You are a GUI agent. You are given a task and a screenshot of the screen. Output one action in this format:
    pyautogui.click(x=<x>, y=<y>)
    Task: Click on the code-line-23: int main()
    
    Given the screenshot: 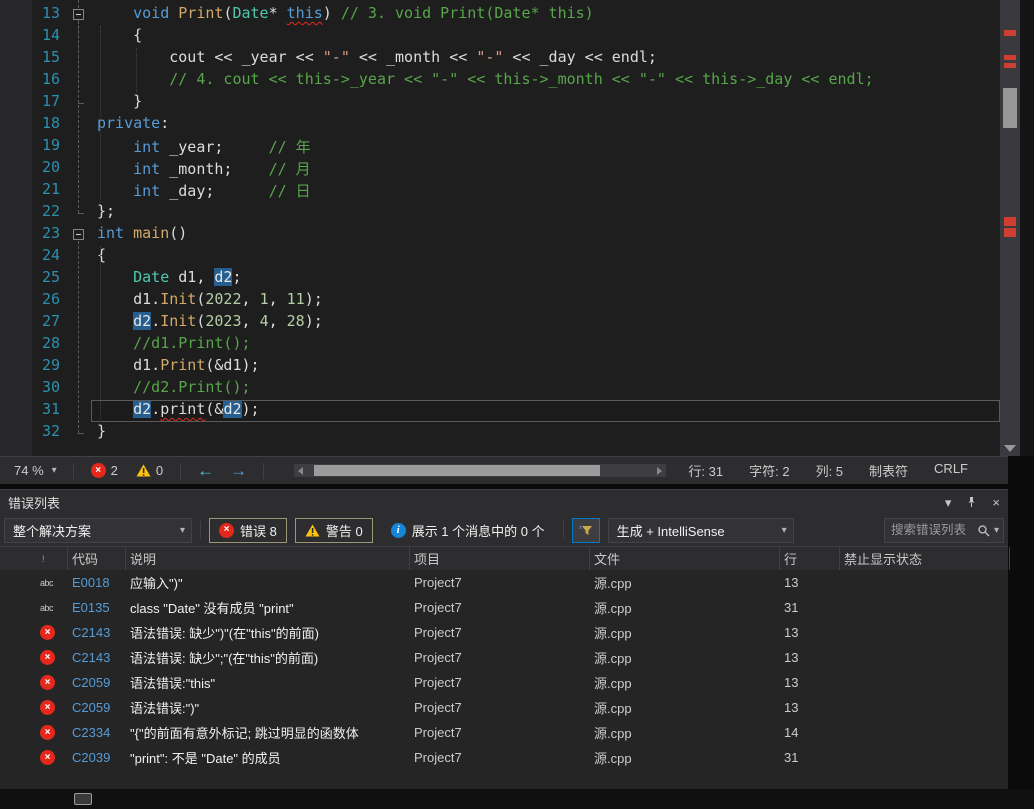 What is the action you would take?
    pyautogui.click(x=545, y=235)
    